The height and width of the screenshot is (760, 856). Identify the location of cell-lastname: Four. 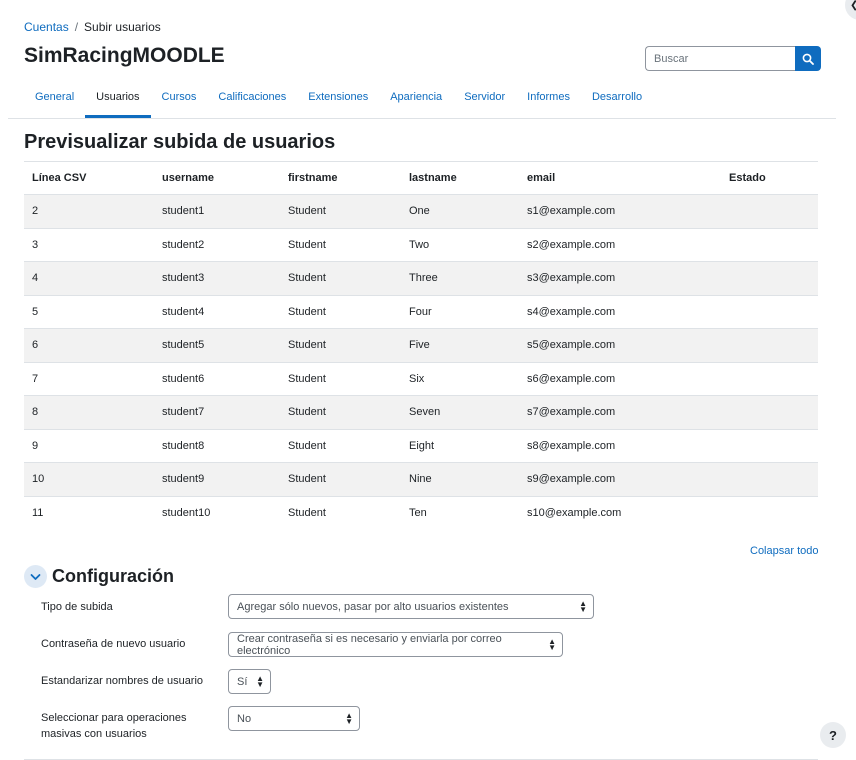
(460, 311).